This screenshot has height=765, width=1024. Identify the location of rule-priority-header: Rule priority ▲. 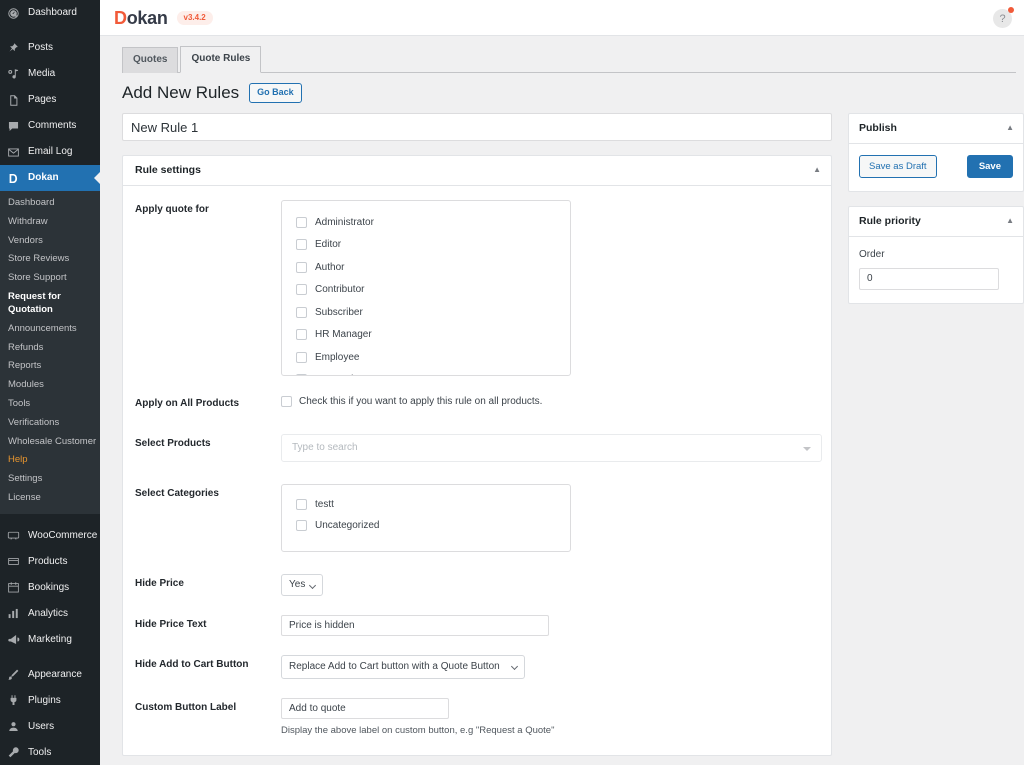
(936, 222).